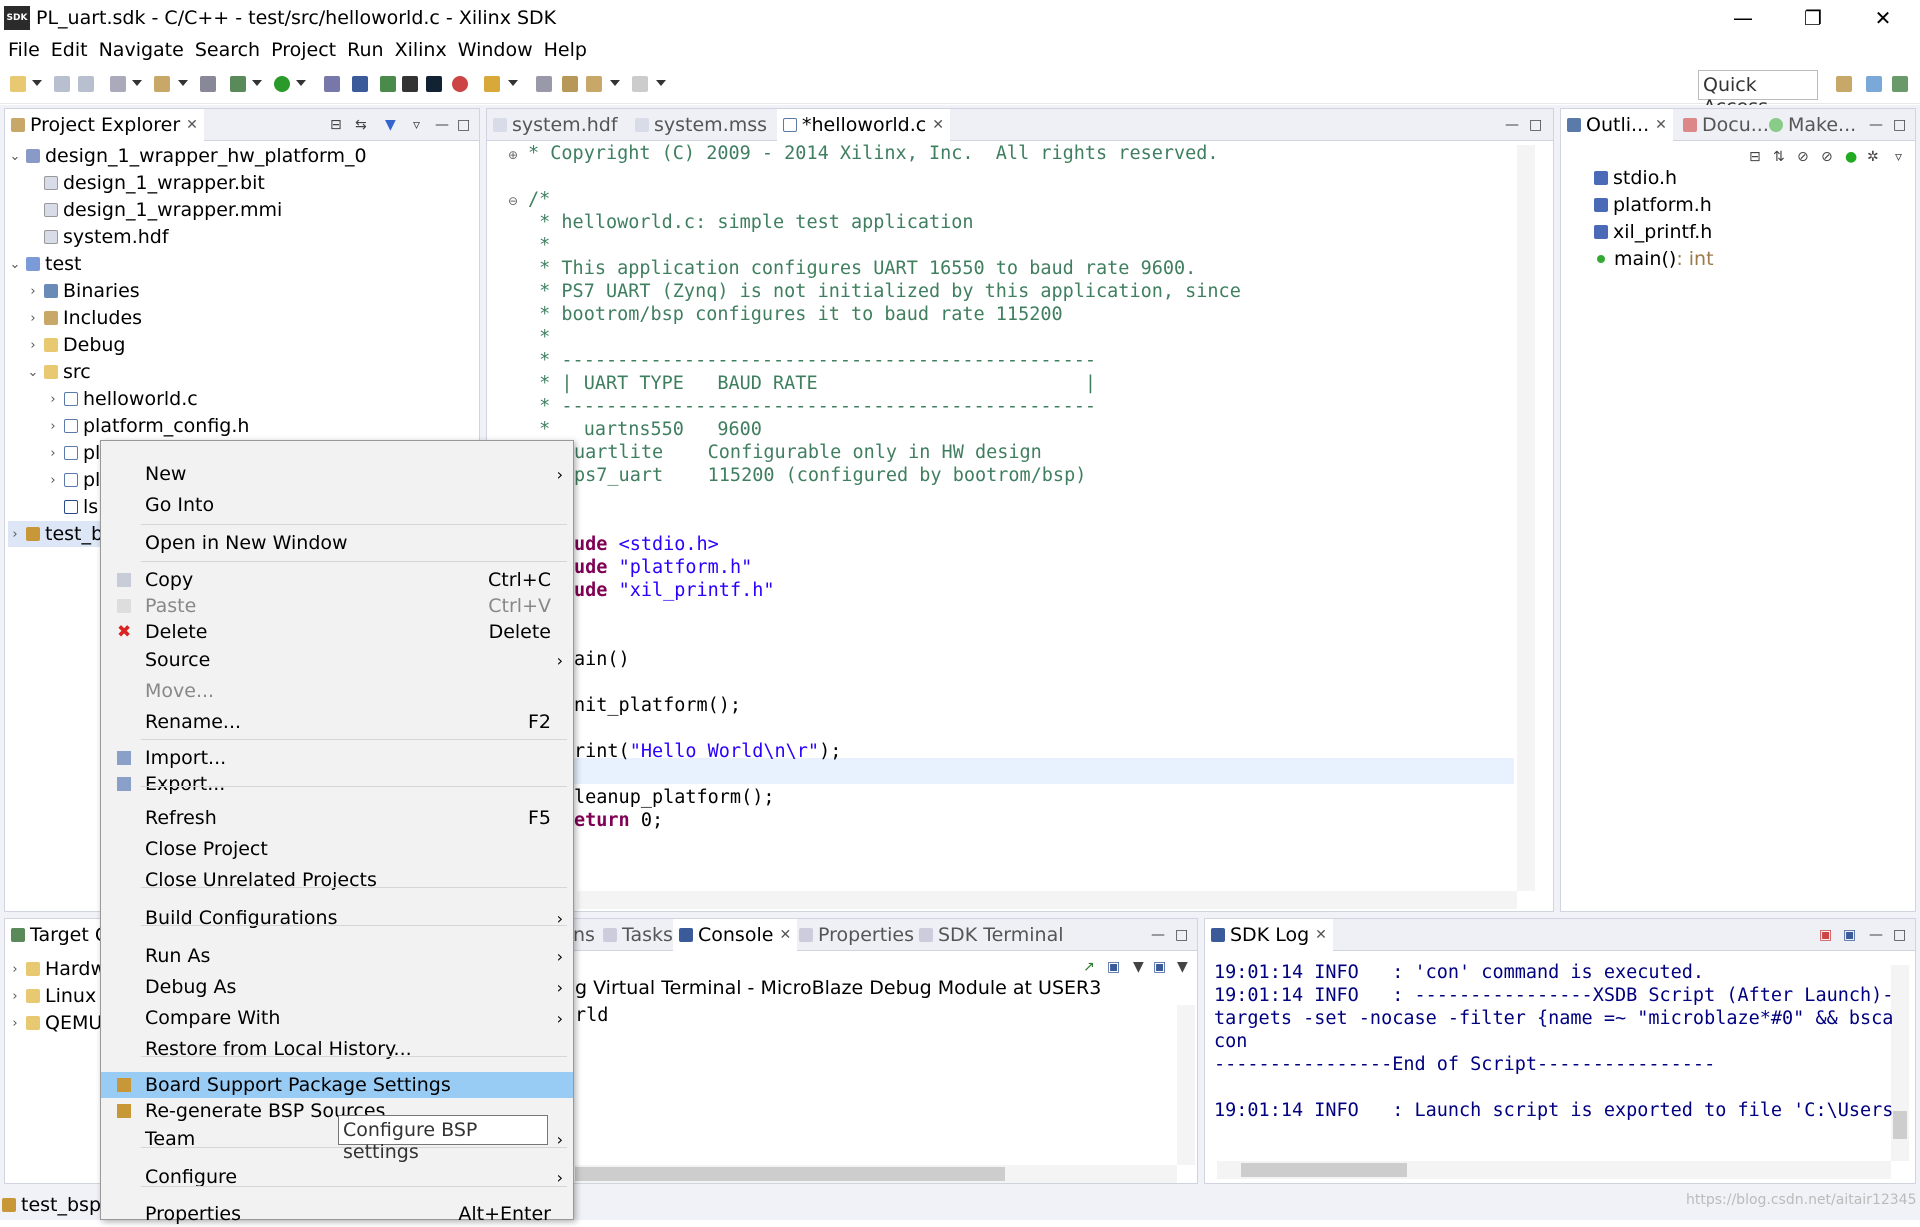 Image resolution: width=1920 pixels, height=1227 pixels. I want to click on prev-edit-icon, so click(570, 84).